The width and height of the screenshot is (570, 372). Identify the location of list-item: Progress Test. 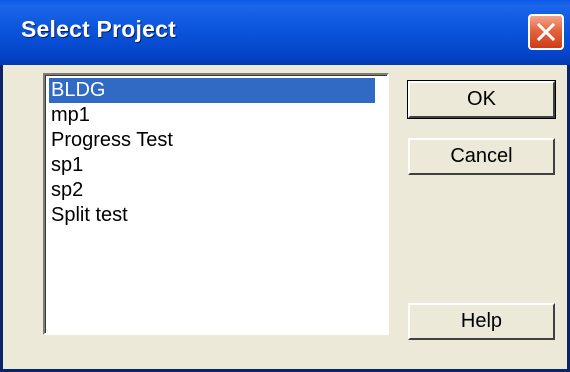
(212, 140).